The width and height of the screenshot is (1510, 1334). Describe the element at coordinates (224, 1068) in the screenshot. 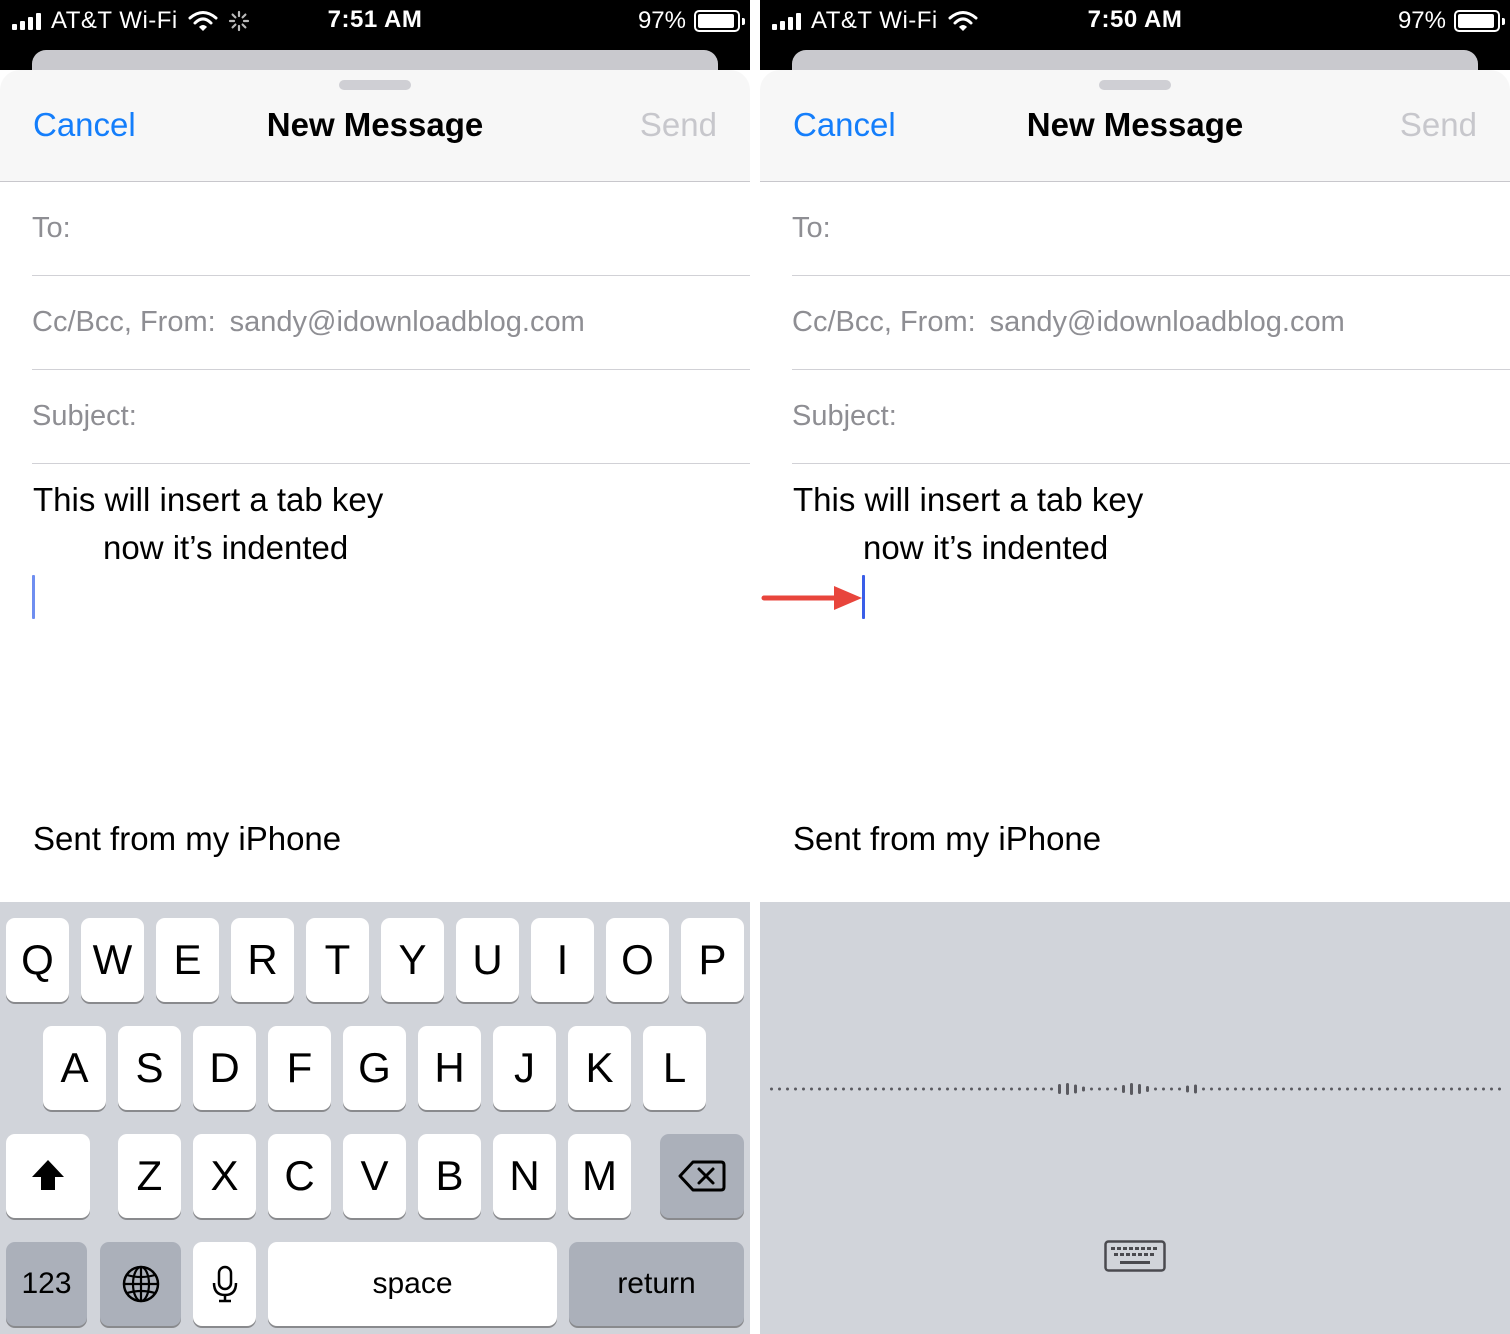

I see `key-d: D` at that location.